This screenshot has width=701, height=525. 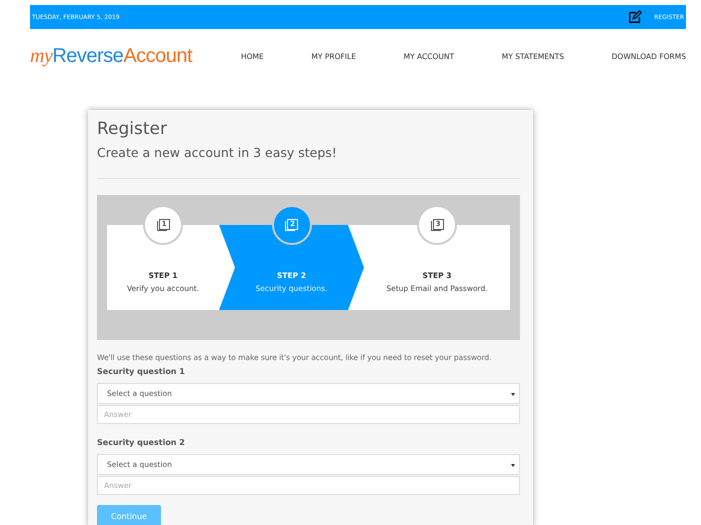 What do you see at coordinates (141, 442) in the screenshot?
I see `question-label: Security question 2` at bounding box center [141, 442].